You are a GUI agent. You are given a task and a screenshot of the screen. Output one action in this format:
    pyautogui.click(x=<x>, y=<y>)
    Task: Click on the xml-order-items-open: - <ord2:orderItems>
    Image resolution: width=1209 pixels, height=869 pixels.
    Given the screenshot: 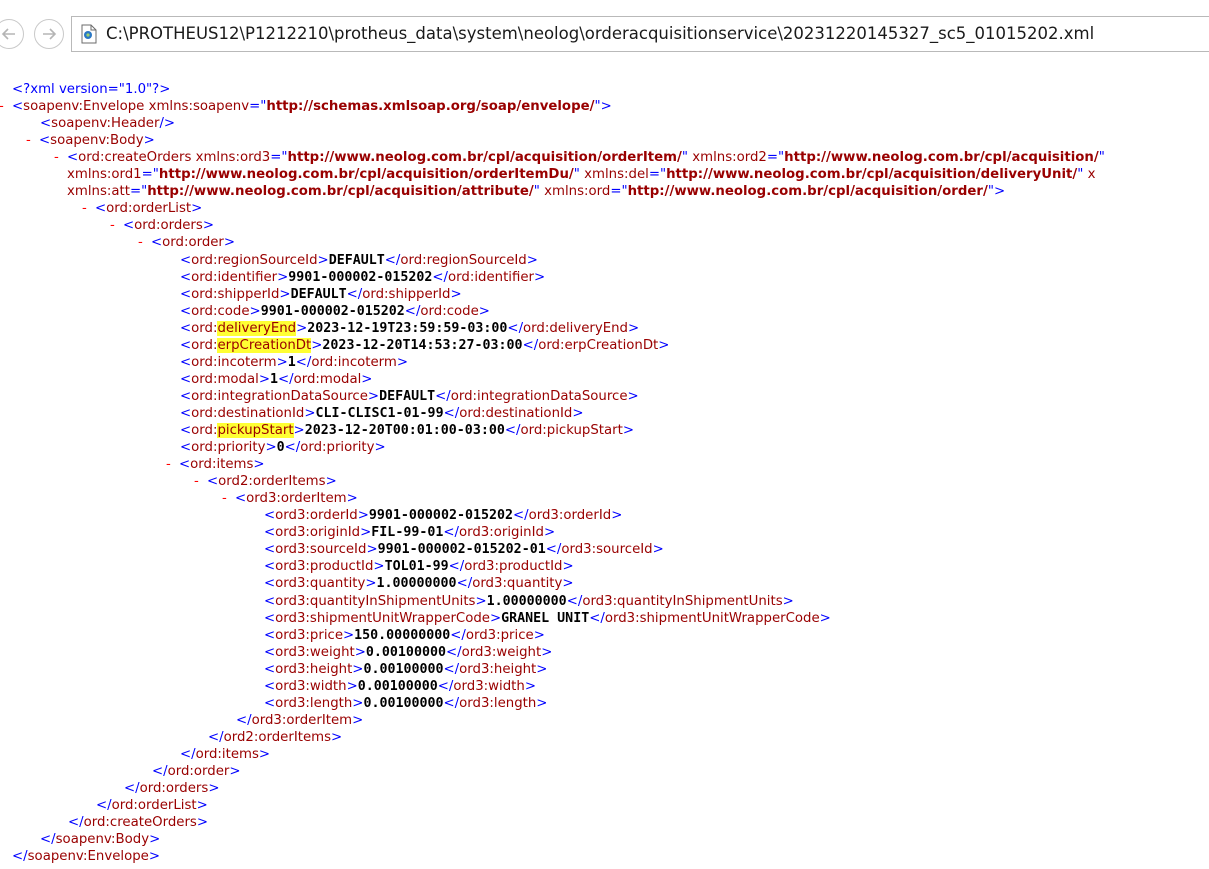 What is the action you would take?
    pyautogui.click(x=265, y=481)
    